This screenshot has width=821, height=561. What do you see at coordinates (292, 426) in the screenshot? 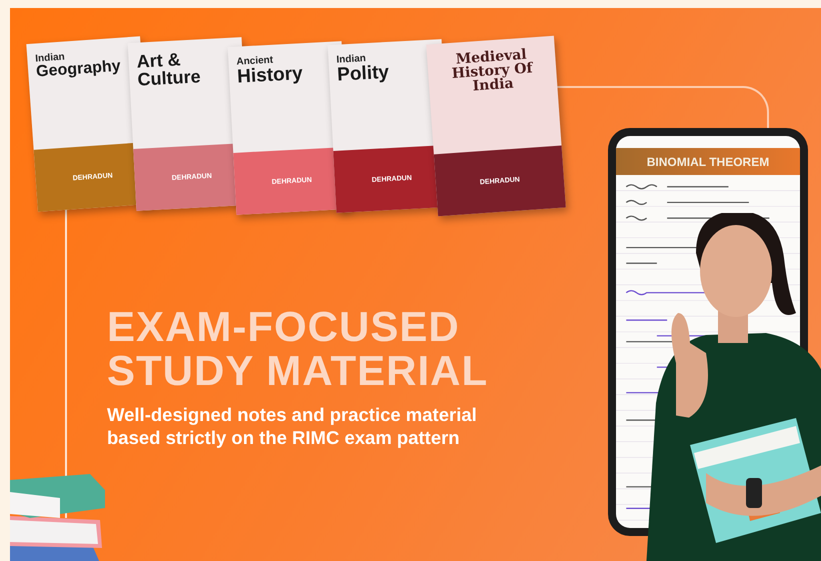
I see `subtitle: Well-designed notes and practice material based strictly on the RIMC exam pattern` at bounding box center [292, 426].